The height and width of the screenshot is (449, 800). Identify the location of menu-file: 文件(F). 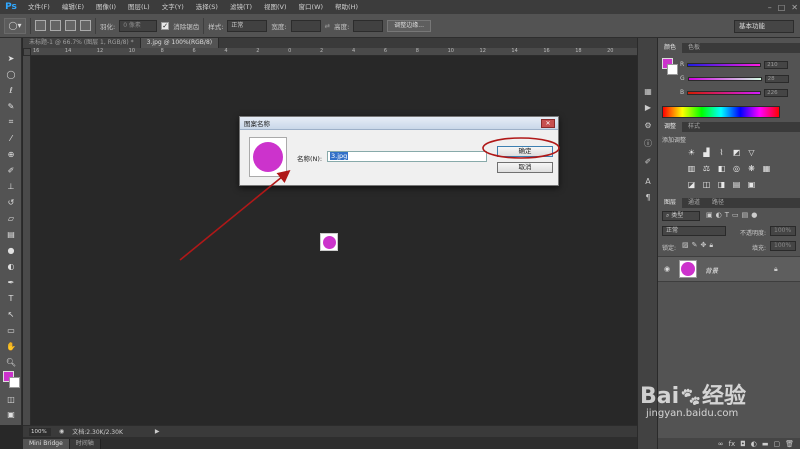
(39, 7).